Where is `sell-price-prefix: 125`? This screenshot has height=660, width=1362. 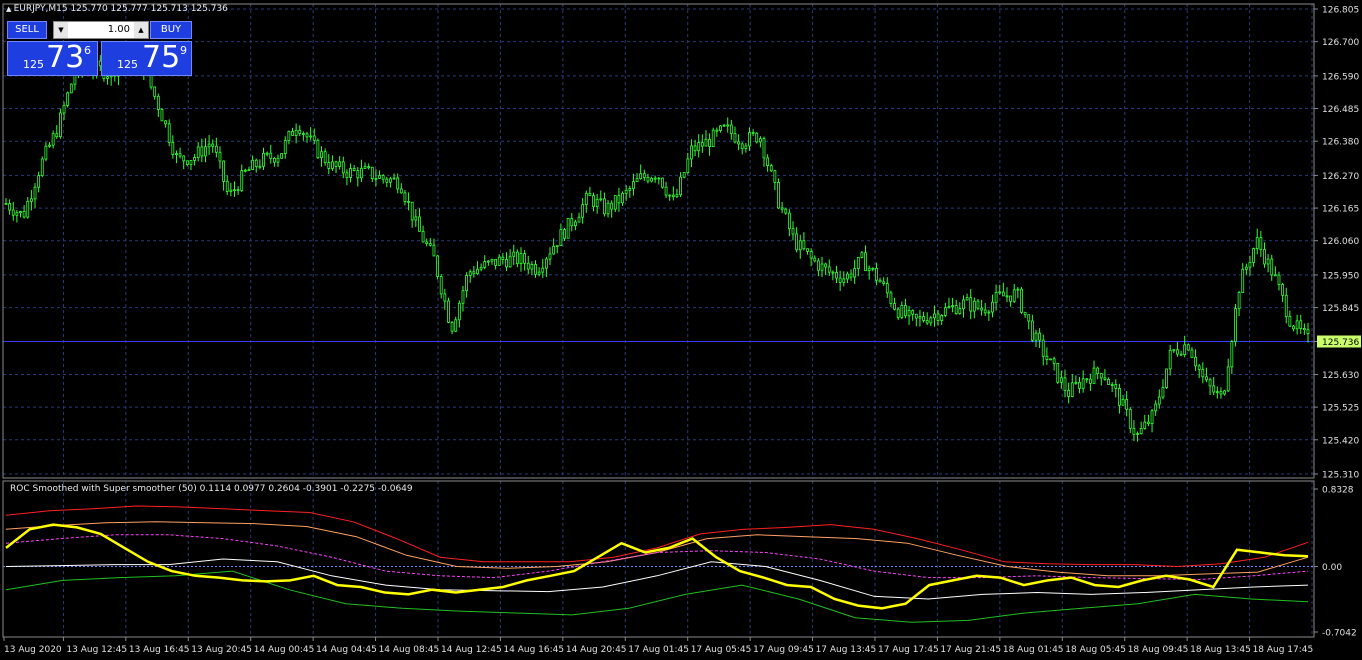
sell-price-prefix: 125 is located at coordinates (33, 64).